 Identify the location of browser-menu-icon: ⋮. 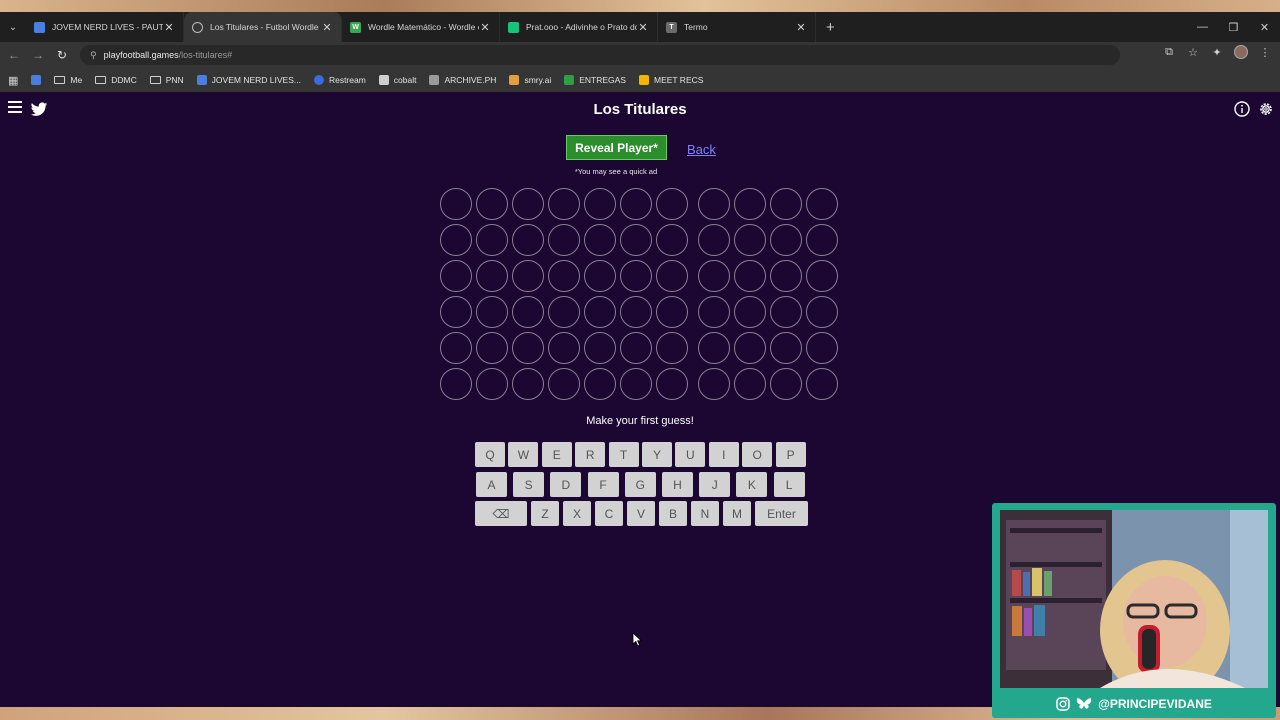
(1265, 52).